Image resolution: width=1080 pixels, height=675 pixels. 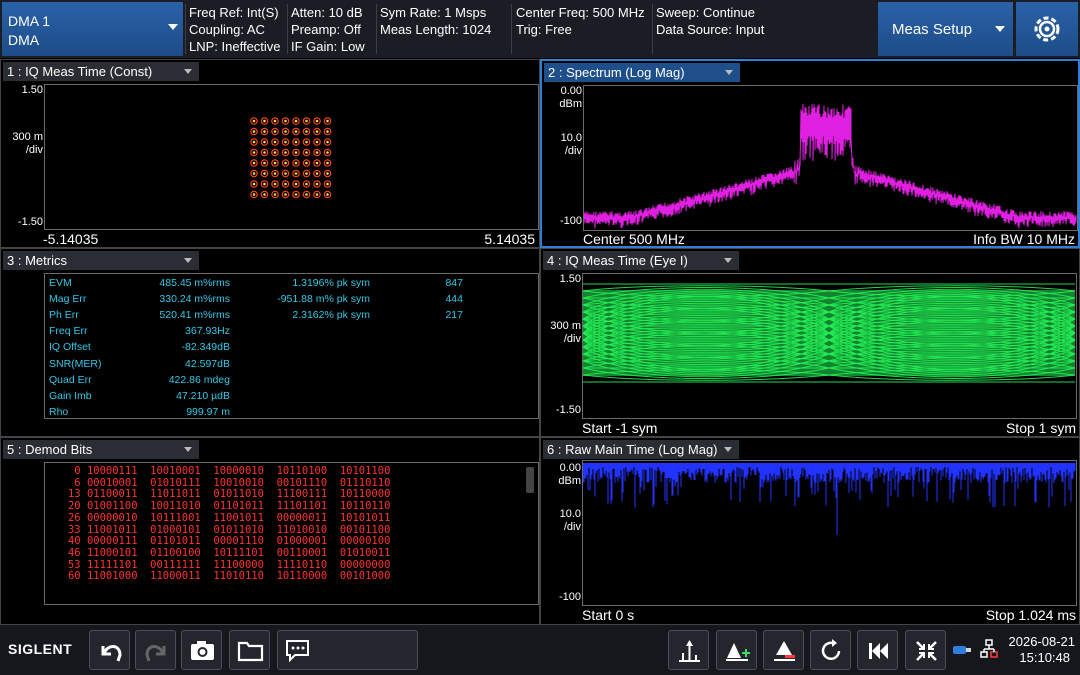 What do you see at coordinates (347, 650) in the screenshot?
I see `message-button` at bounding box center [347, 650].